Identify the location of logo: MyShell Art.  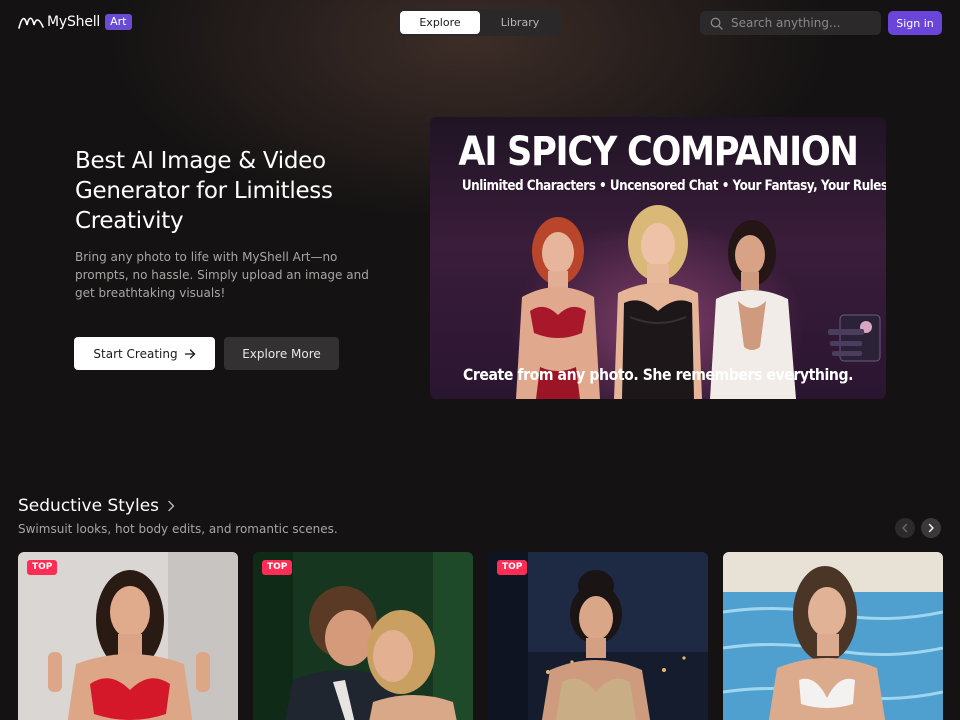
(75, 22).